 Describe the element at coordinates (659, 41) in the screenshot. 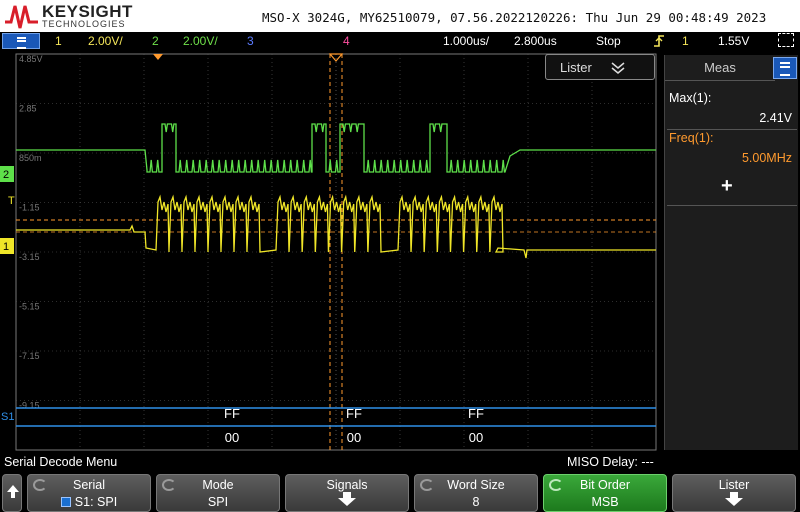

I see `trigger-edge-icon` at that location.